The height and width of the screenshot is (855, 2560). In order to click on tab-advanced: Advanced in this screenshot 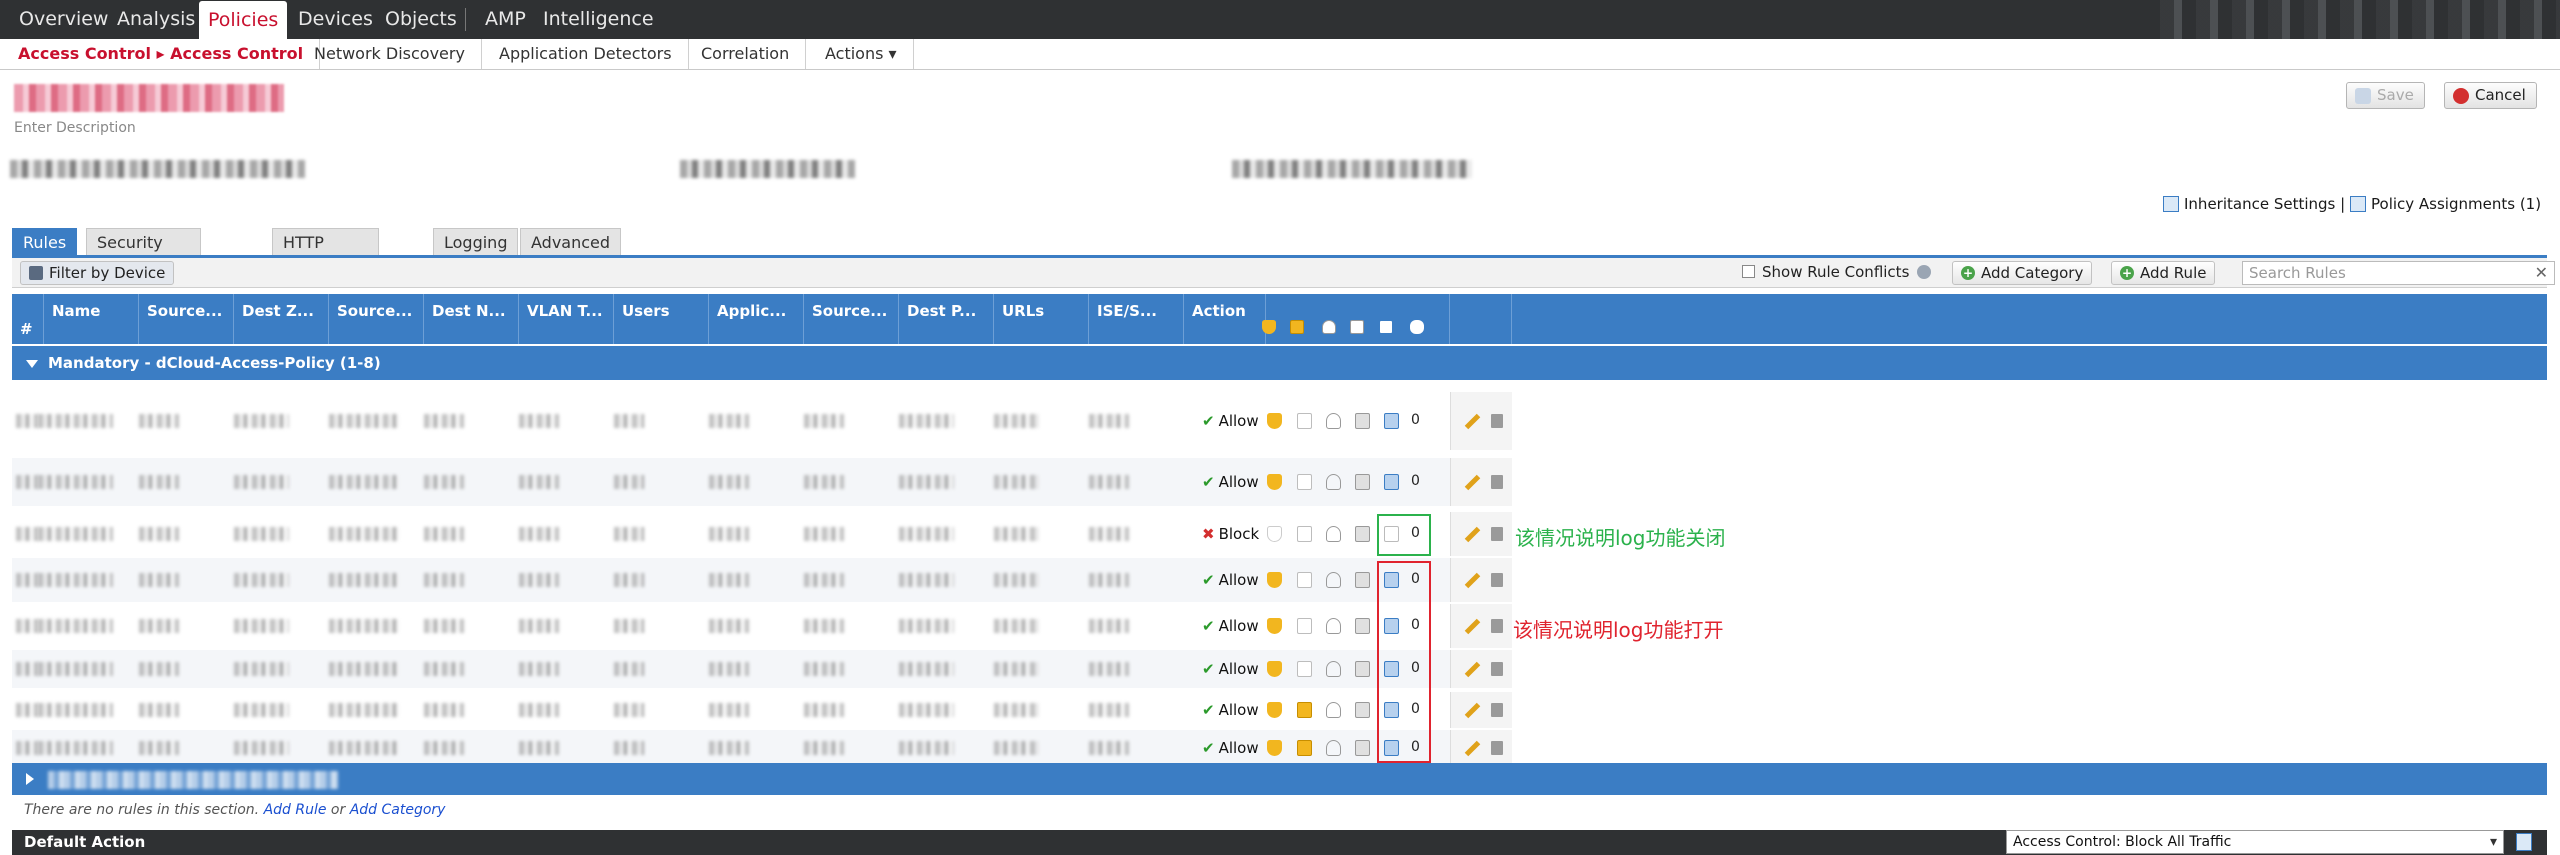, I will do `click(571, 242)`.